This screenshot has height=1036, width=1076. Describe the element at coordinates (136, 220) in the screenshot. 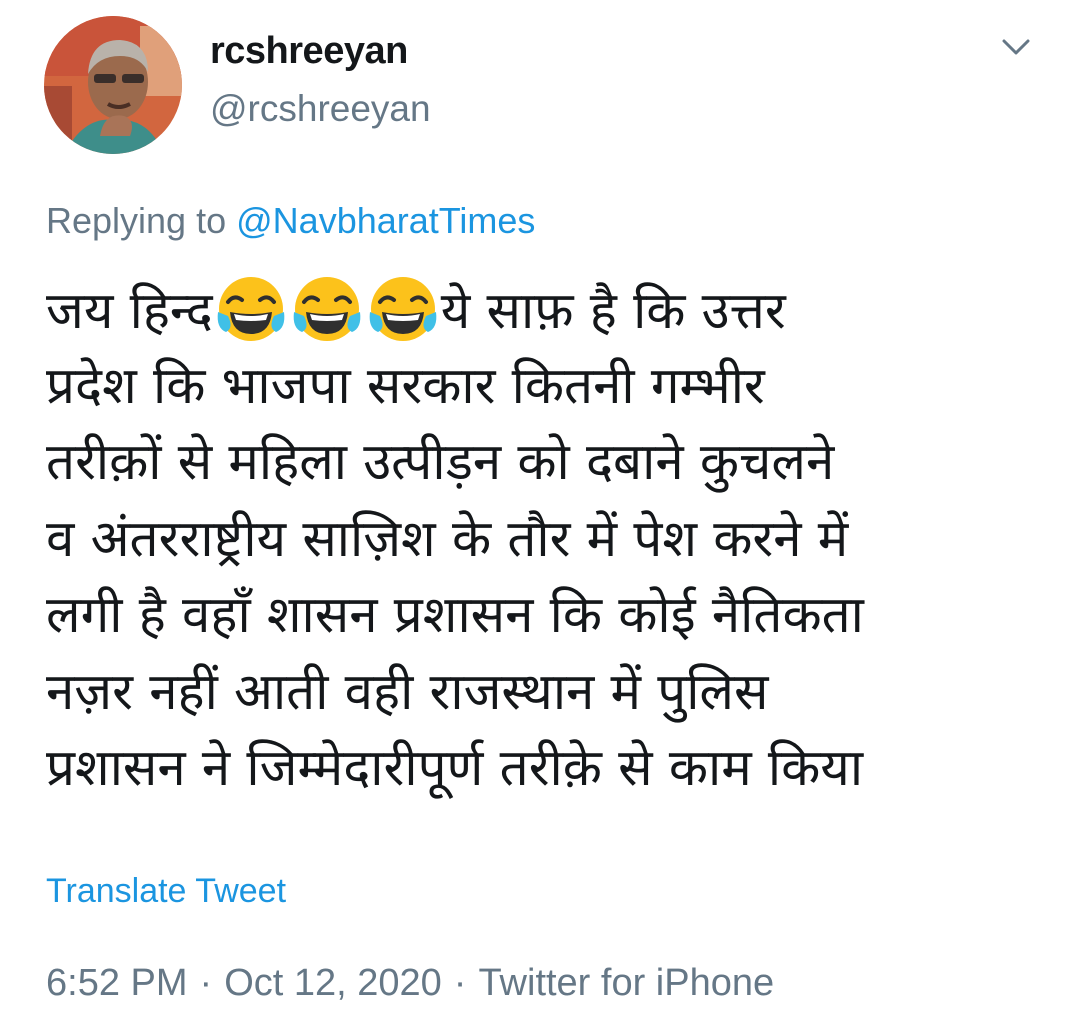

I see `replying-to-label: Replying to` at that location.